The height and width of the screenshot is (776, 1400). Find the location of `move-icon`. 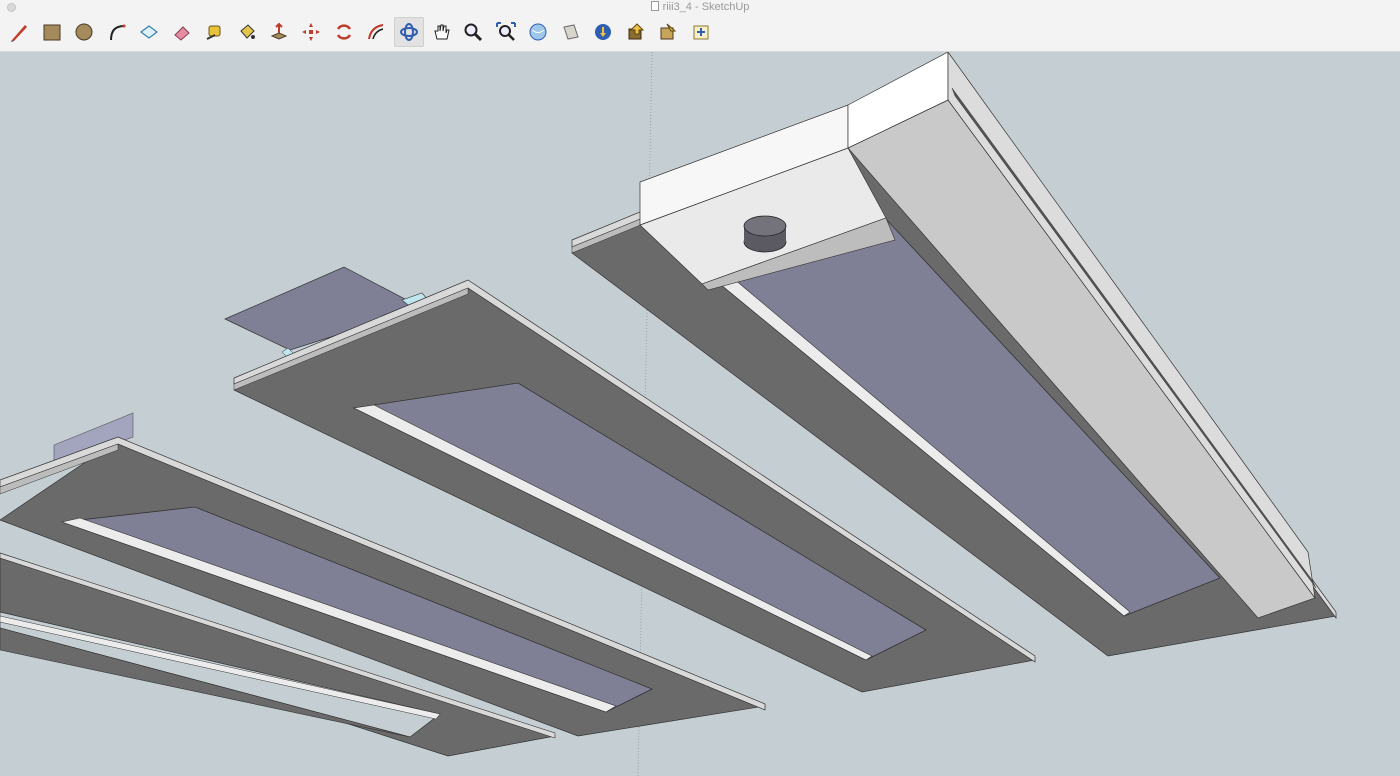

move-icon is located at coordinates (311, 32).